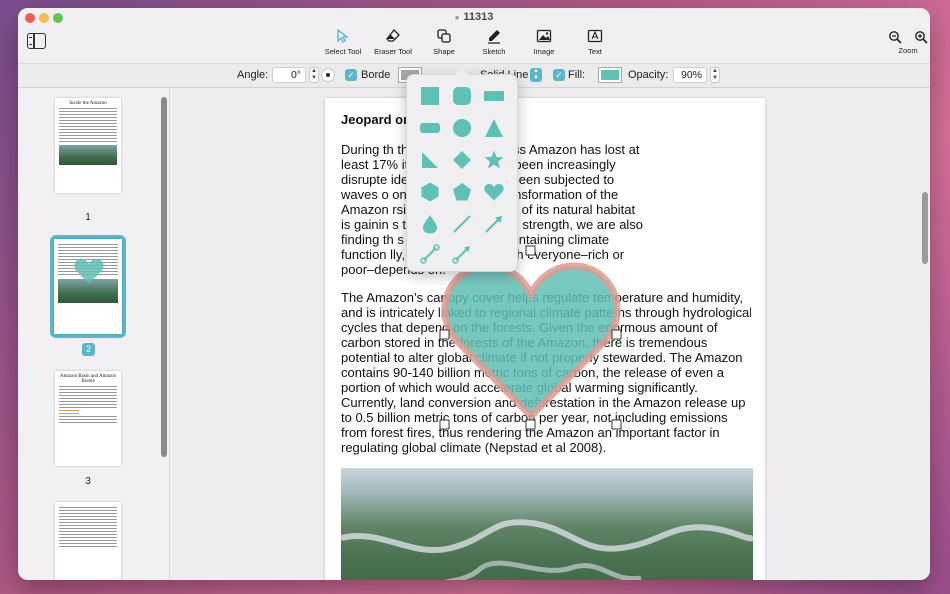 This screenshot has height=594, width=950. I want to click on heart-shape-overlay, so click(531, 339).